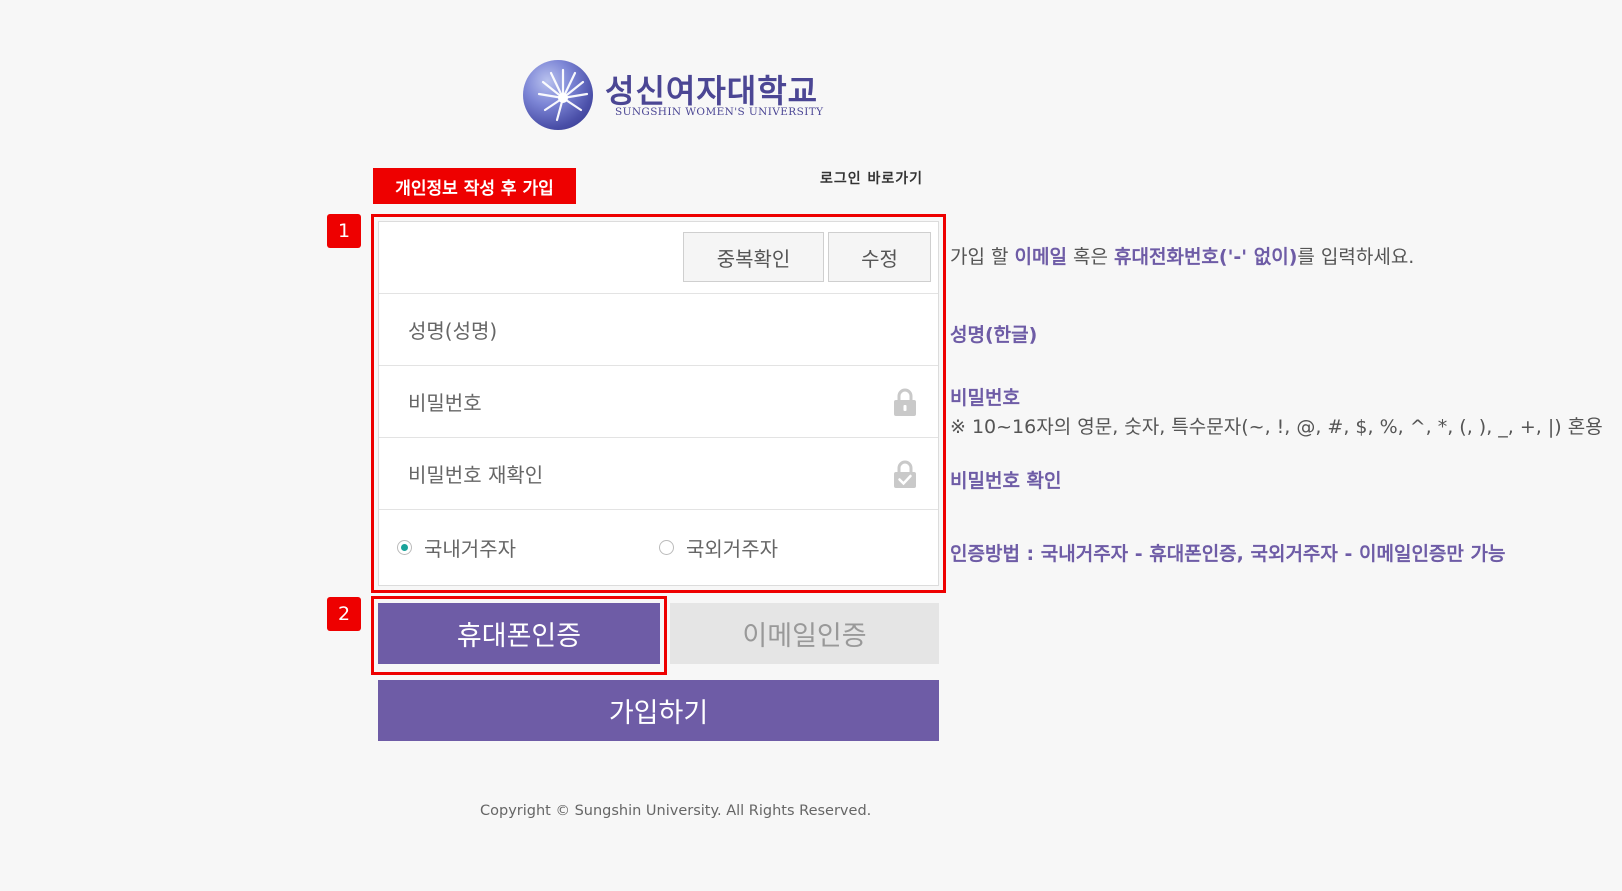 This screenshot has width=1622, height=891. I want to click on help-password-label: 비밀번호, so click(985, 398).